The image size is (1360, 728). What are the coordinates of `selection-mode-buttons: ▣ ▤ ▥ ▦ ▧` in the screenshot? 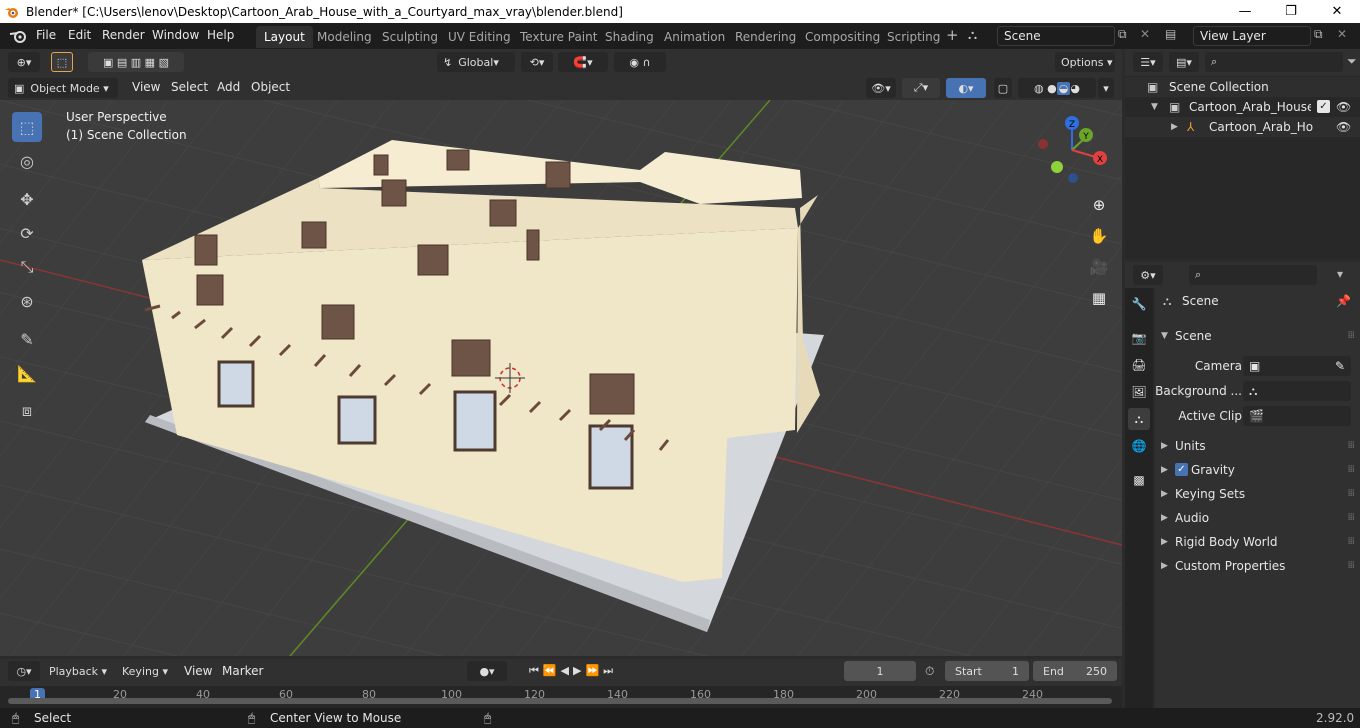 It's located at (136, 62).